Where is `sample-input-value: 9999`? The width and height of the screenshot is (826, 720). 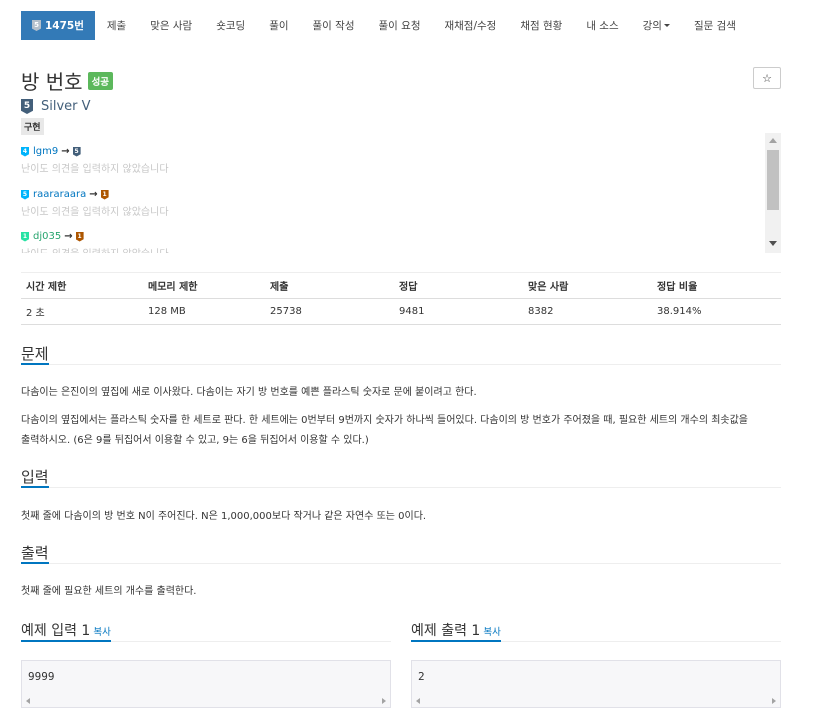 sample-input-value: 9999 is located at coordinates (41, 676).